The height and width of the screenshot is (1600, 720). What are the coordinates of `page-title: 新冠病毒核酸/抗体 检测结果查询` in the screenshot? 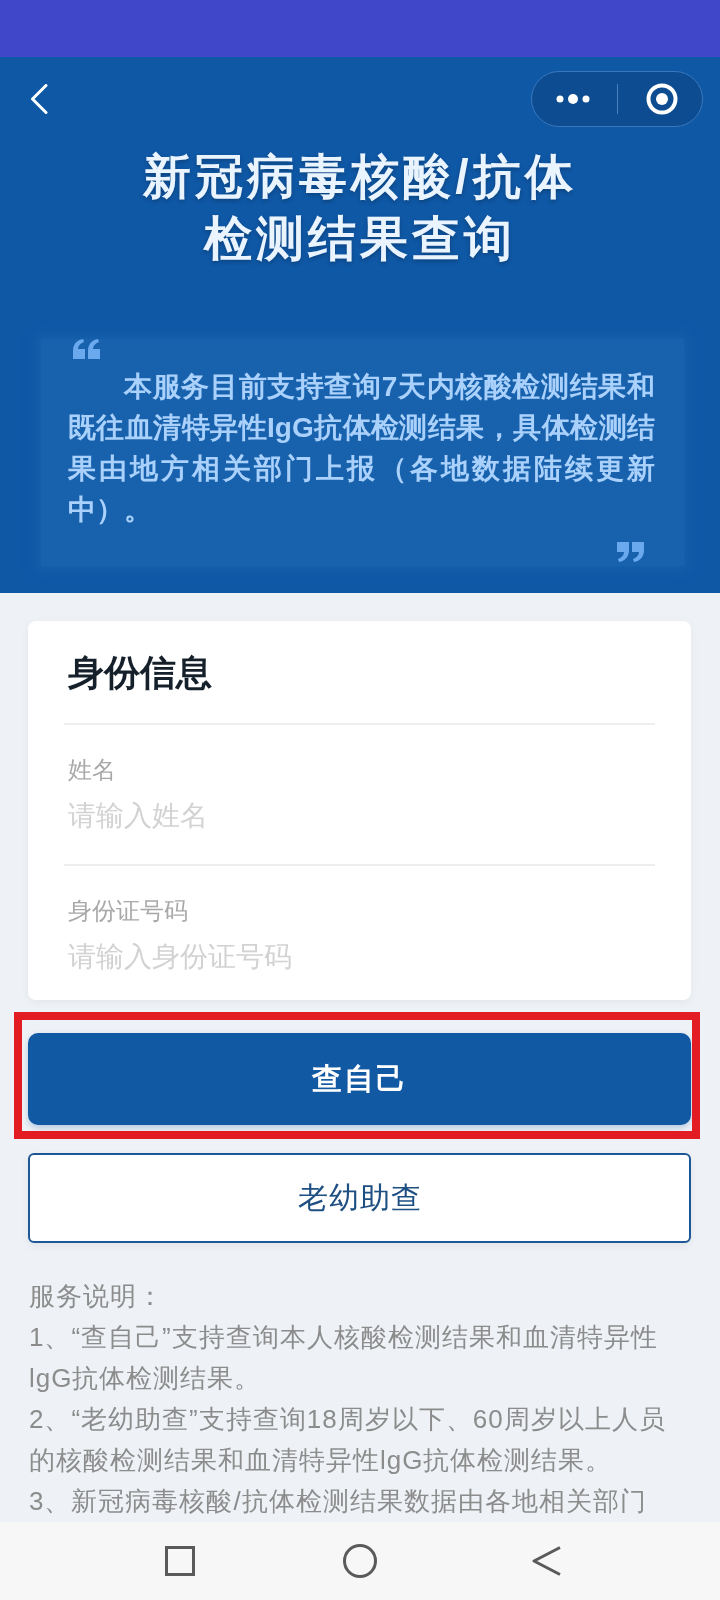 It's located at (360, 208).